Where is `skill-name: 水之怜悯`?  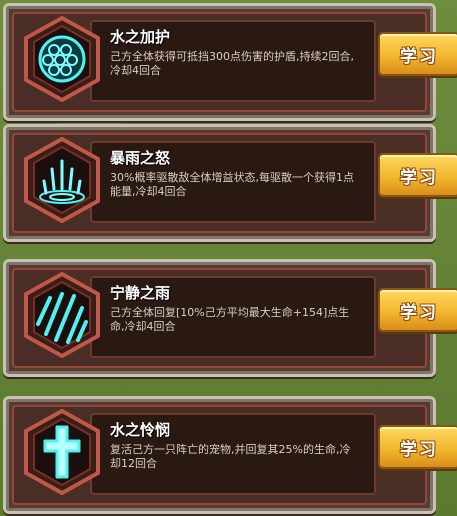 skill-name: 水之怜悯 is located at coordinates (140, 430).